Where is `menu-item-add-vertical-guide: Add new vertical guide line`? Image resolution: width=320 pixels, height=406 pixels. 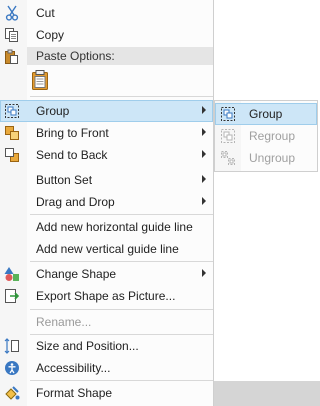
menu-item-add-vertical-guide: Add new vertical guide line is located at coordinates (106, 249).